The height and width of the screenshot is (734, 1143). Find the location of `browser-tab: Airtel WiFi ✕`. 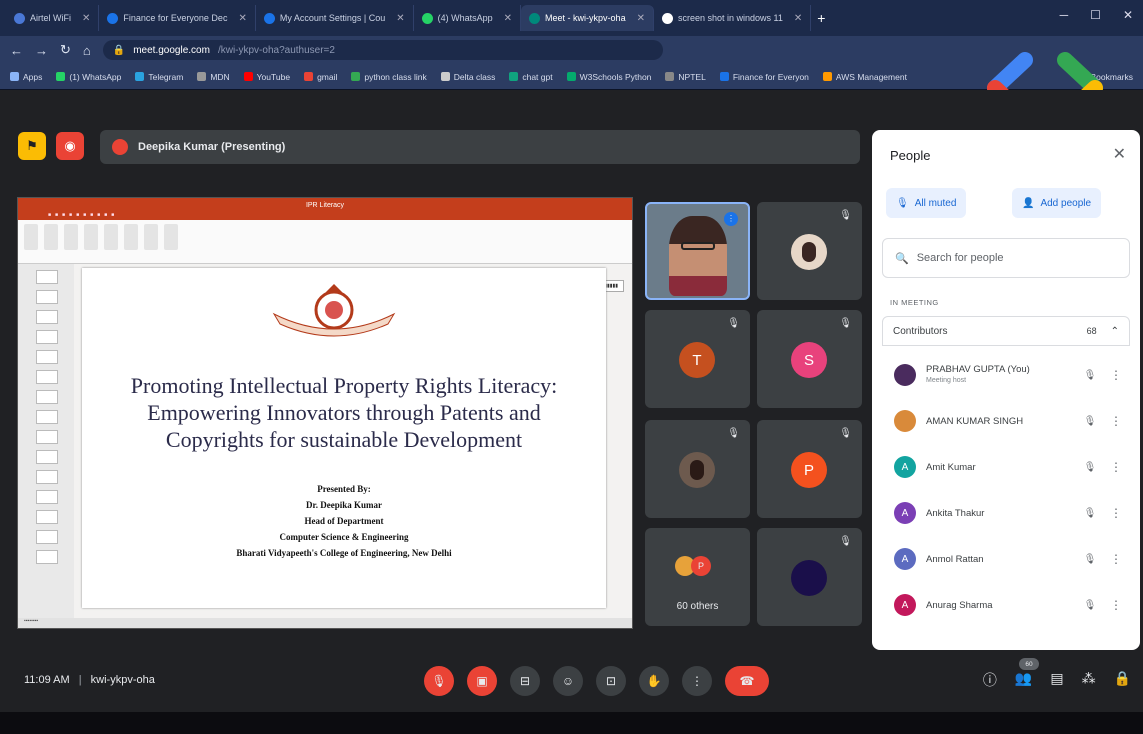

browser-tab: Airtel WiFi ✕ is located at coordinates (53, 18).